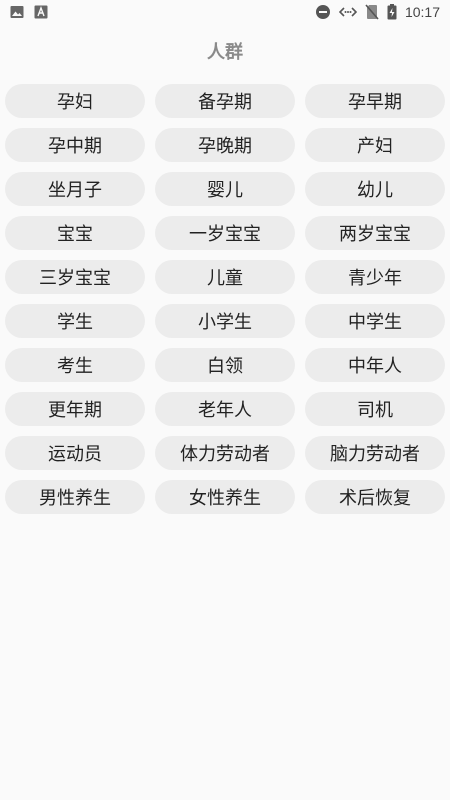  I want to click on tag-button: 青少年, so click(375, 277).